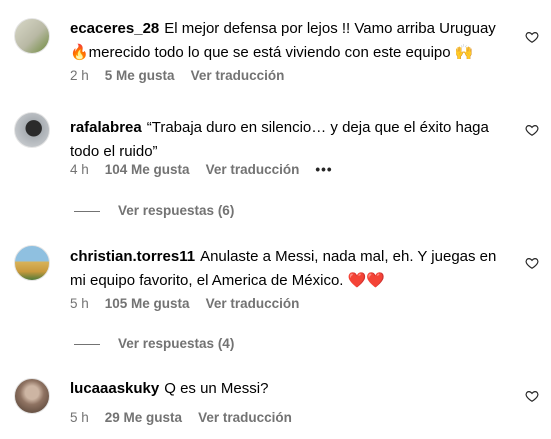  What do you see at coordinates (176, 343) in the screenshot?
I see `view-replies-label: Ver respuestas (4)` at bounding box center [176, 343].